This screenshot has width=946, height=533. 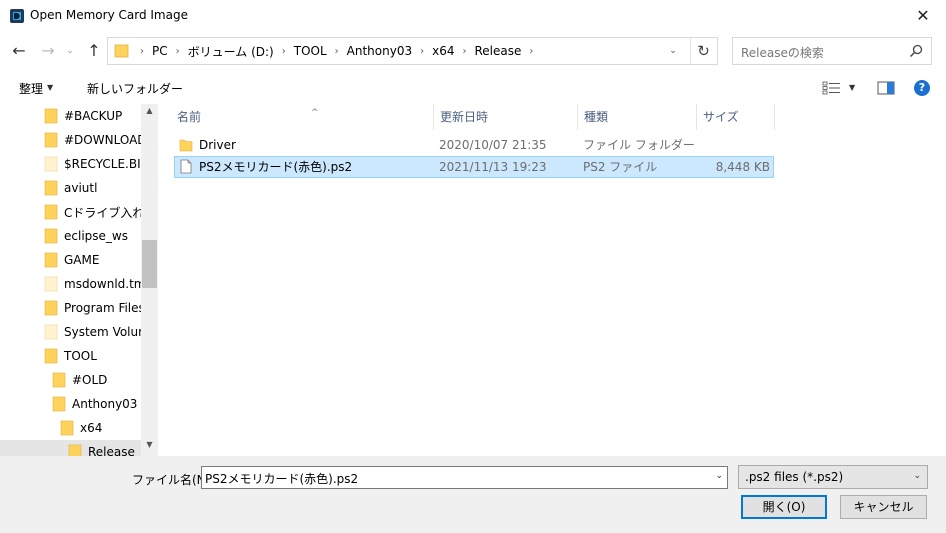 I want to click on sidebar-item-backup: #BACKUP, so click(x=92, y=116).